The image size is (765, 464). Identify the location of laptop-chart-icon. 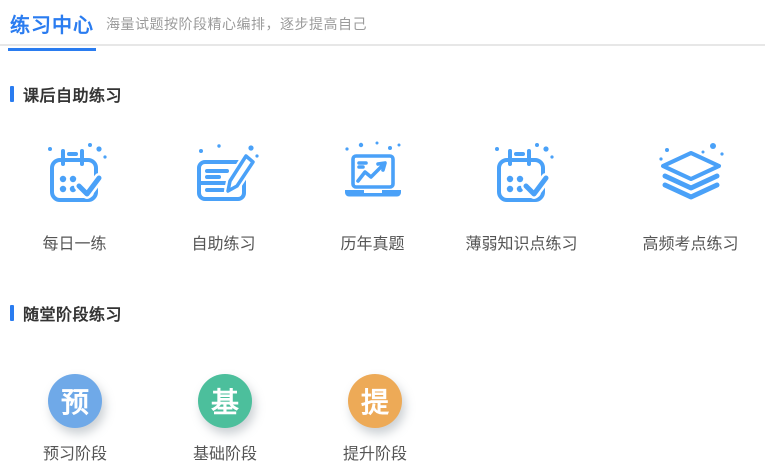
(373, 177).